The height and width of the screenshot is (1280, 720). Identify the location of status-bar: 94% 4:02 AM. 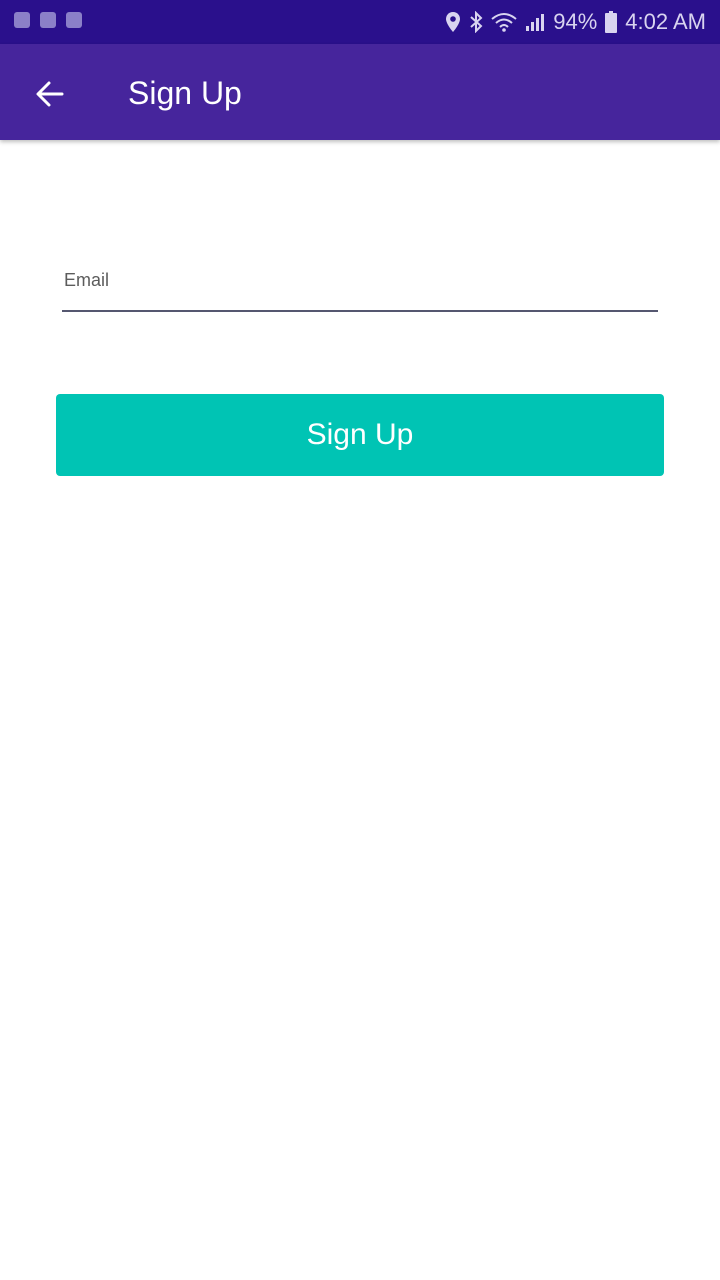
(360, 22).